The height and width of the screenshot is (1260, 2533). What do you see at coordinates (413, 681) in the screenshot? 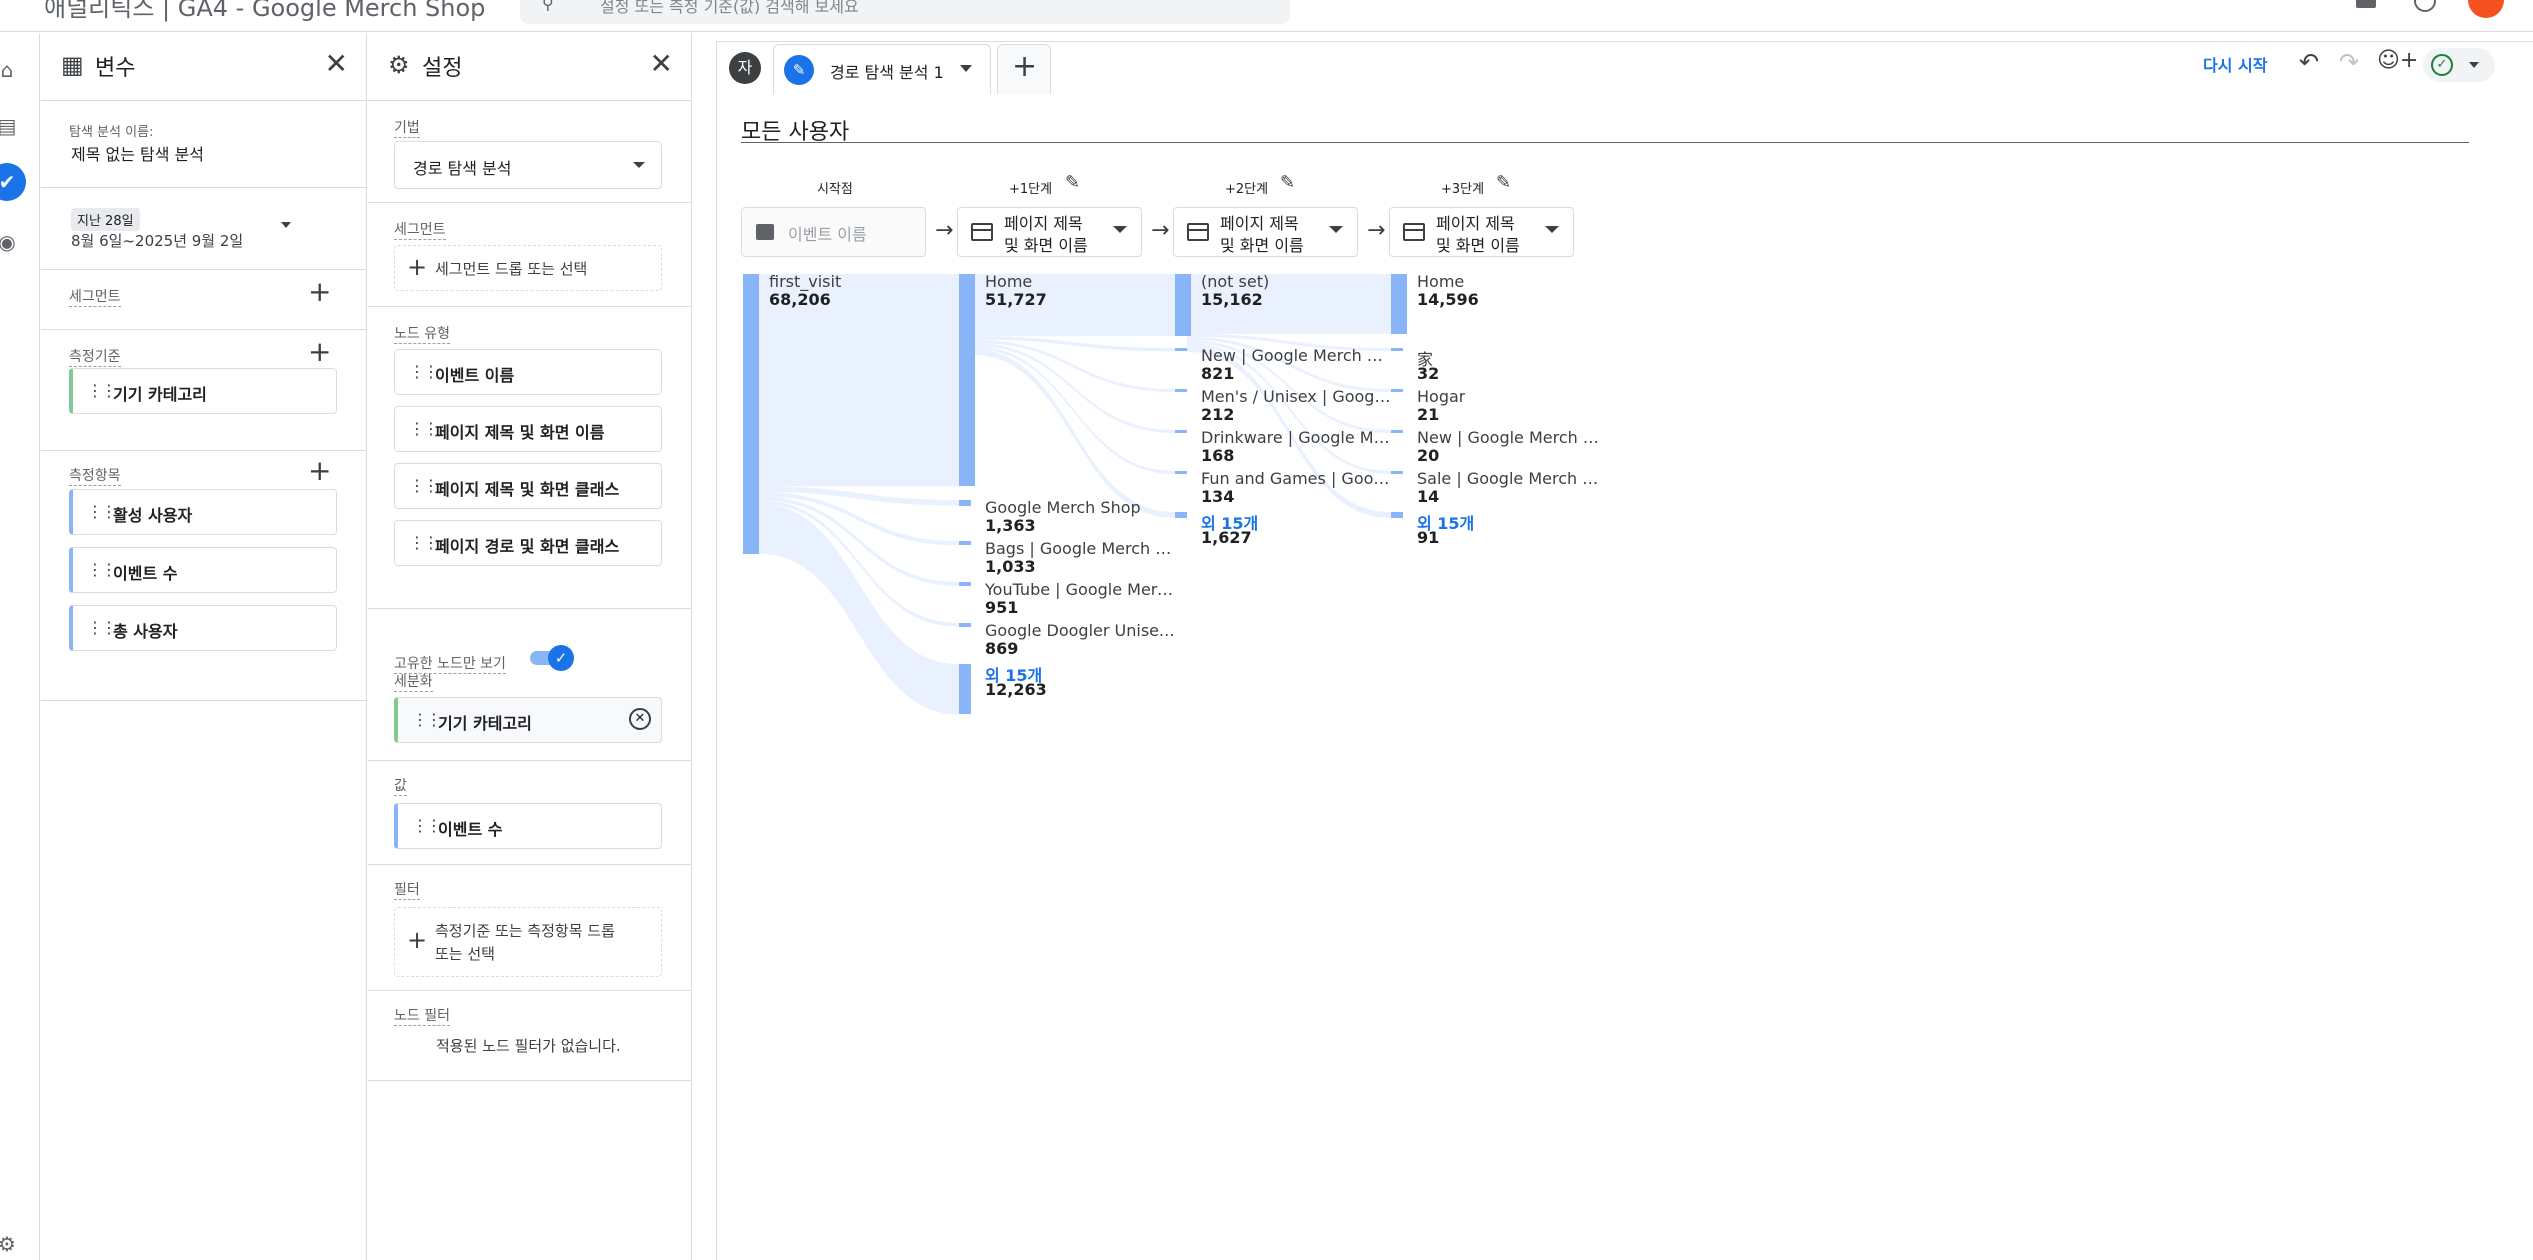
I see `breakdown-label: 세분화` at bounding box center [413, 681].